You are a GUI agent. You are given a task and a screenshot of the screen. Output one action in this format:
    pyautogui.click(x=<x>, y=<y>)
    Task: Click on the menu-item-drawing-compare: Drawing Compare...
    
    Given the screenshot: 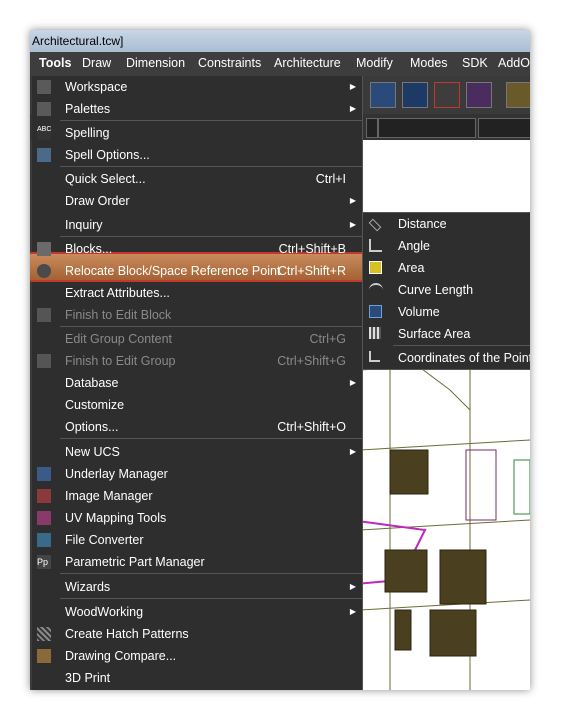 What is the action you would take?
    pyautogui.click(x=197, y=656)
    